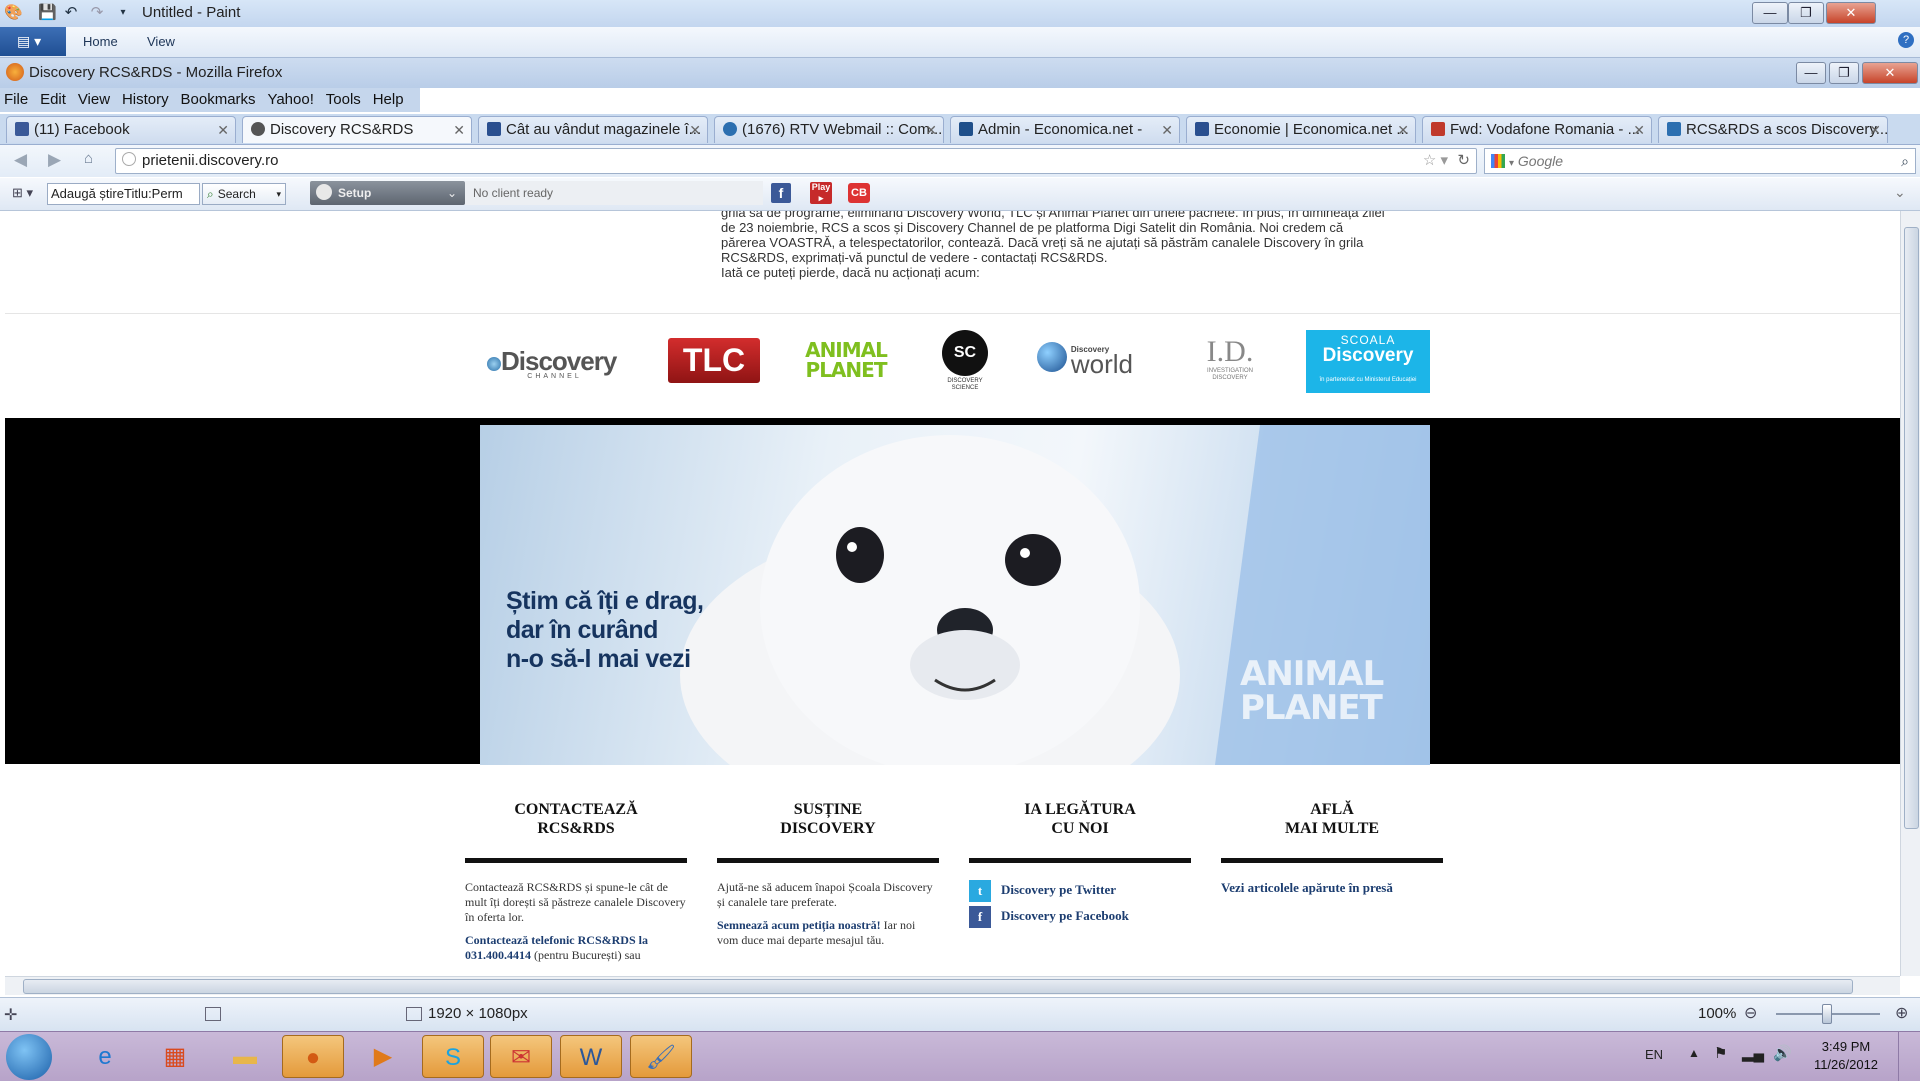 The width and height of the screenshot is (1920, 1081). What do you see at coordinates (313, 1056) in the screenshot?
I see `firefox-taskbar-icon: ●` at bounding box center [313, 1056].